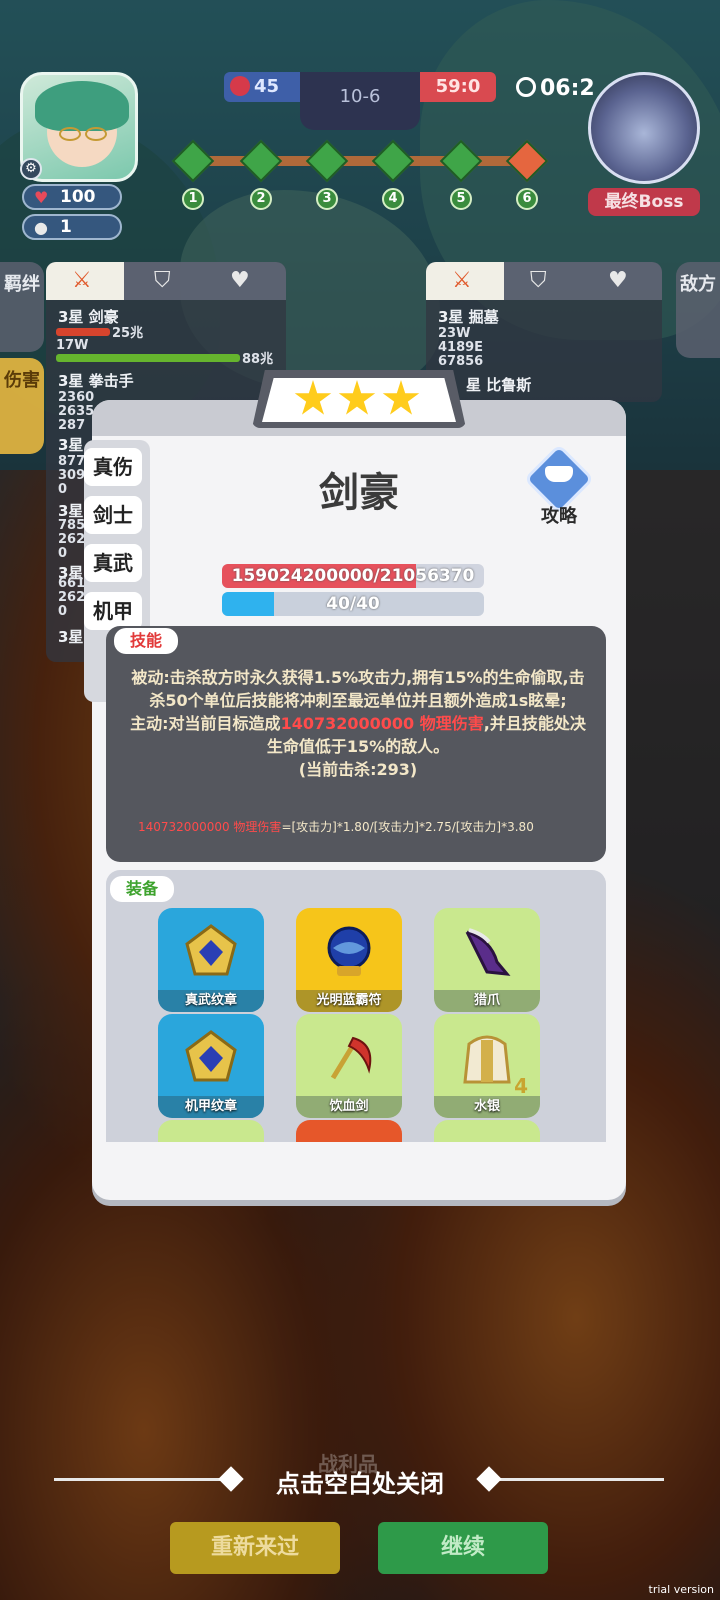 The image size is (720, 1600). What do you see at coordinates (360, 1484) in the screenshot?
I see `close-hint: 点击空白处关闭` at bounding box center [360, 1484].